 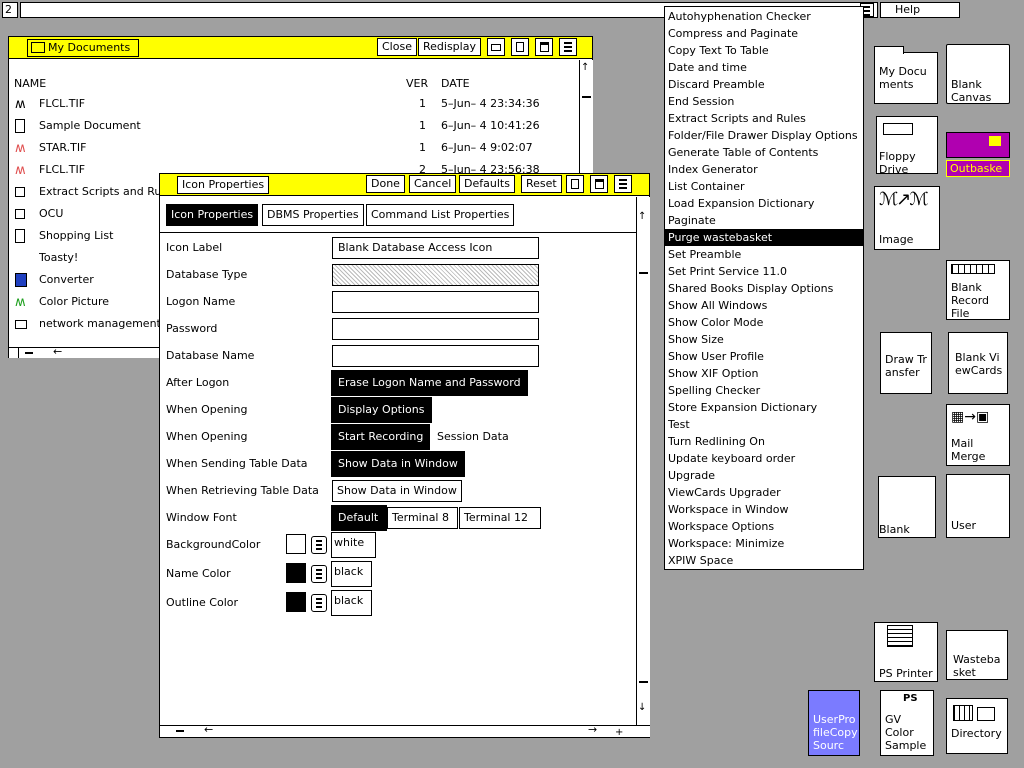 I want to click on menu-item: Turn Redlining On, so click(x=764, y=441).